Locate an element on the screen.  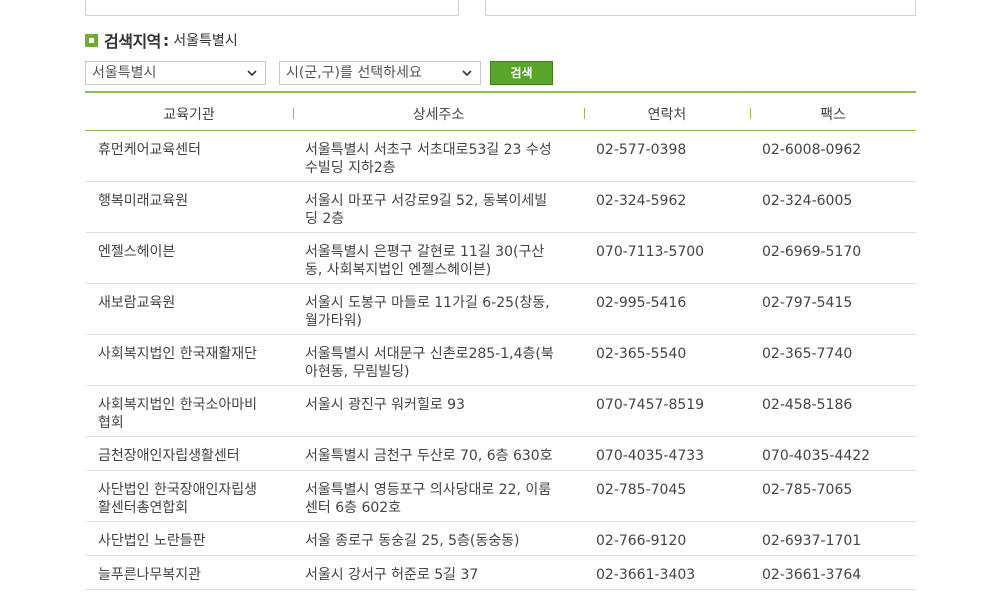
institution-name: 사단법인 노란들판 is located at coordinates (152, 541).